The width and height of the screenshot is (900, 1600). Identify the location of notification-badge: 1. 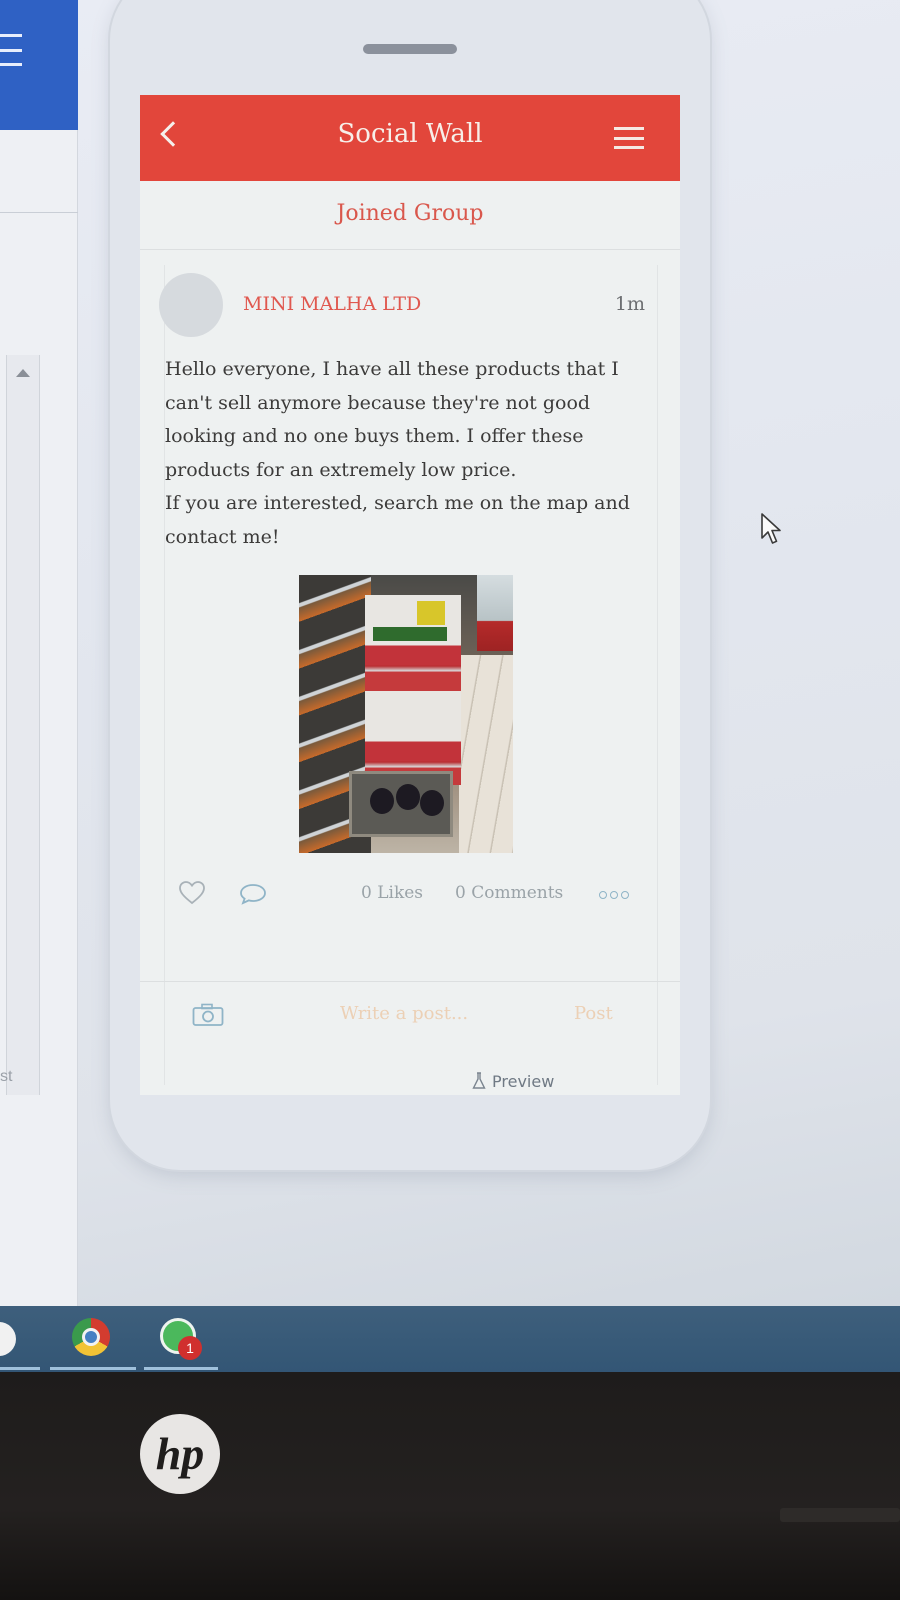
(190, 1348).